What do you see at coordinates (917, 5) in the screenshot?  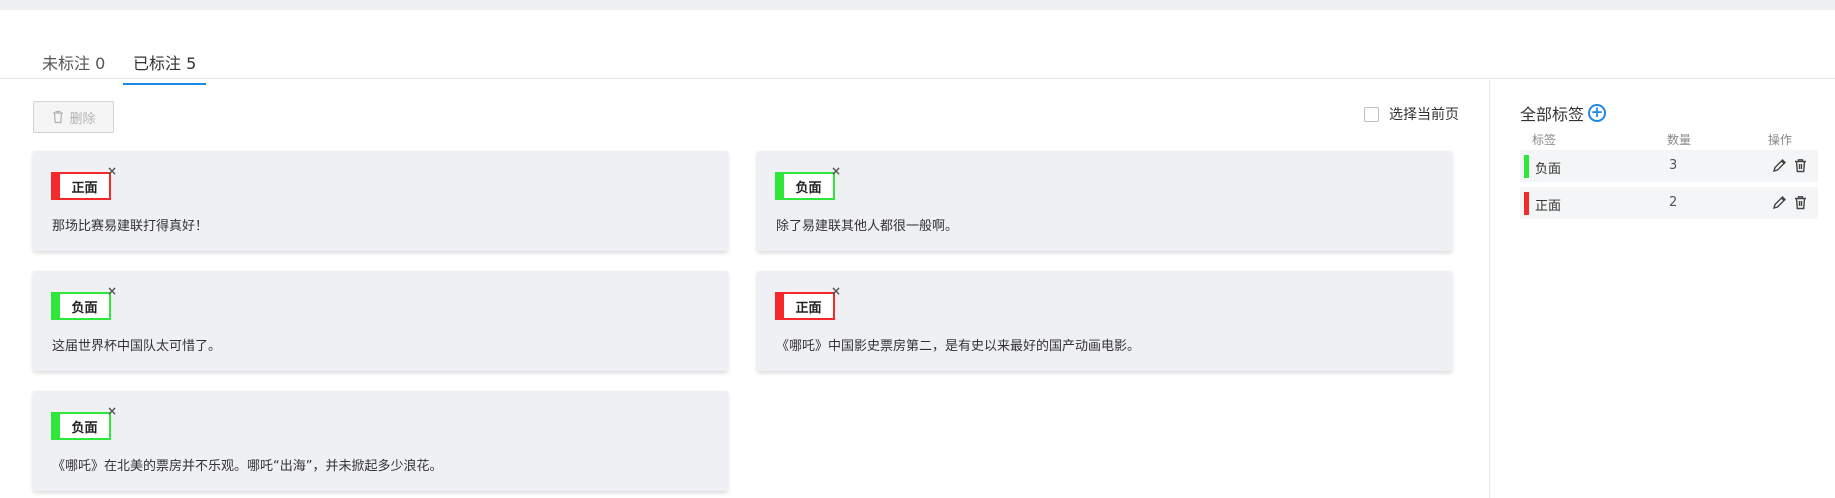 I see `top-bar` at bounding box center [917, 5].